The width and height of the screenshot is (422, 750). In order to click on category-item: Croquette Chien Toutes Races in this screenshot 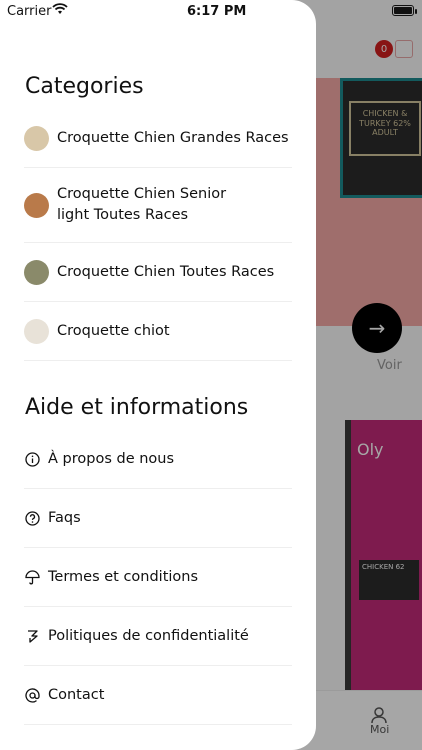, I will do `click(158, 272)`.